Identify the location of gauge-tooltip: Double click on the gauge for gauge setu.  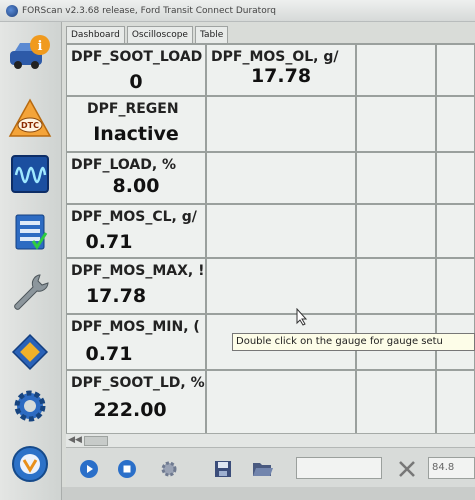
(353, 342).